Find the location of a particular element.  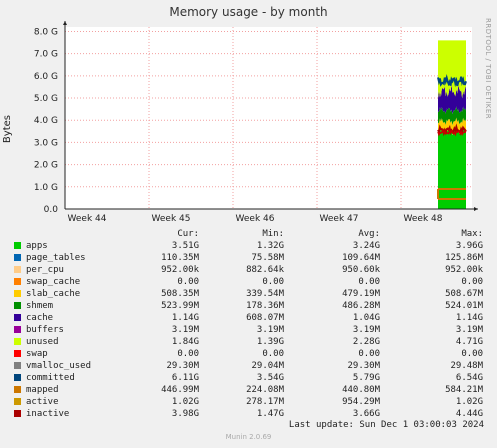

legend-cur: 29.30M is located at coordinates (182, 366).